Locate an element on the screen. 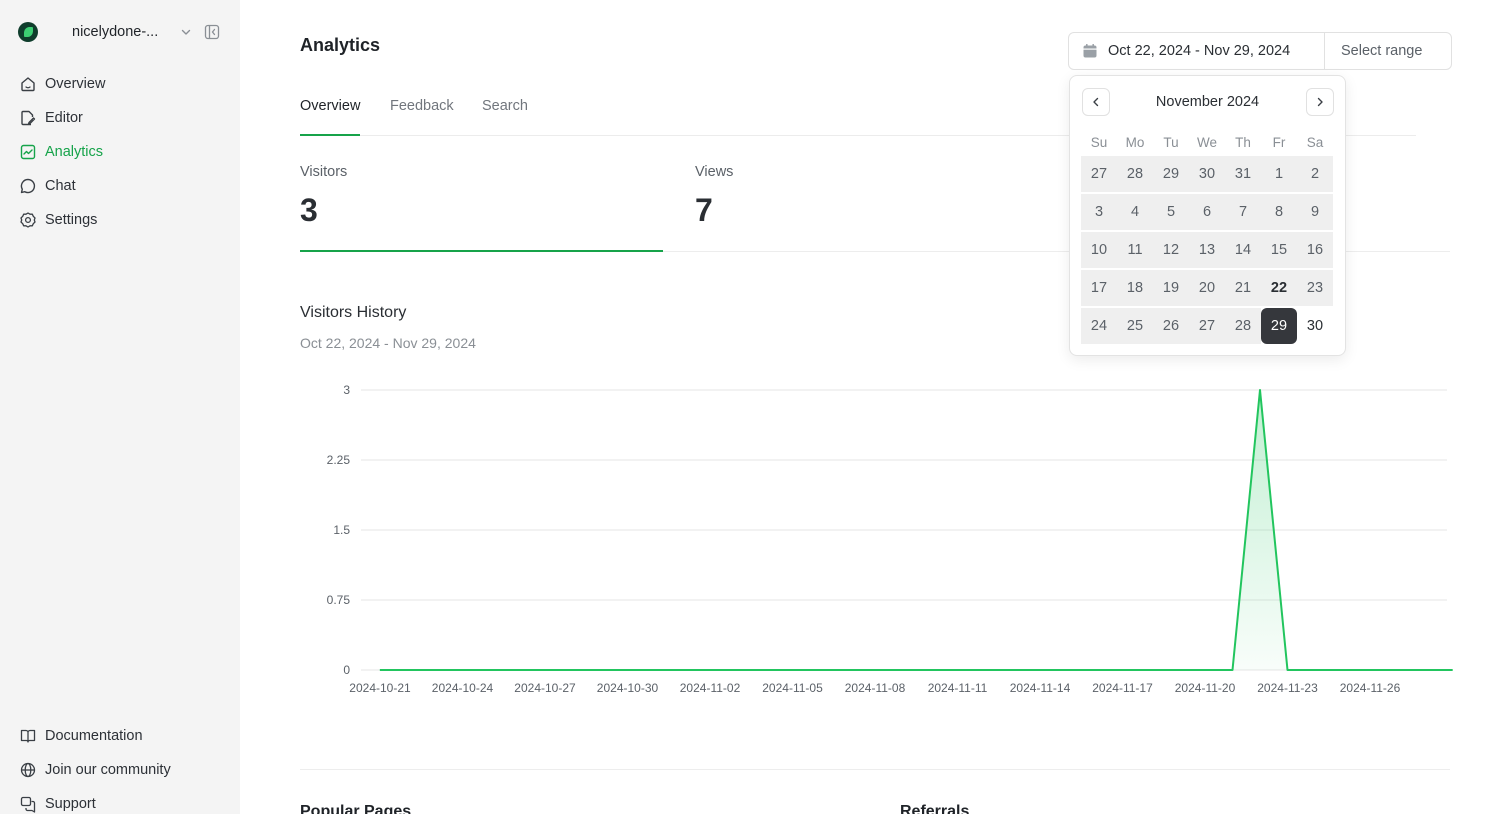 Image resolution: width=1512 pixels, height=814 pixels. date-range-value: Oct 22, 2024 - Nov 29, 2024 is located at coordinates (1199, 51).